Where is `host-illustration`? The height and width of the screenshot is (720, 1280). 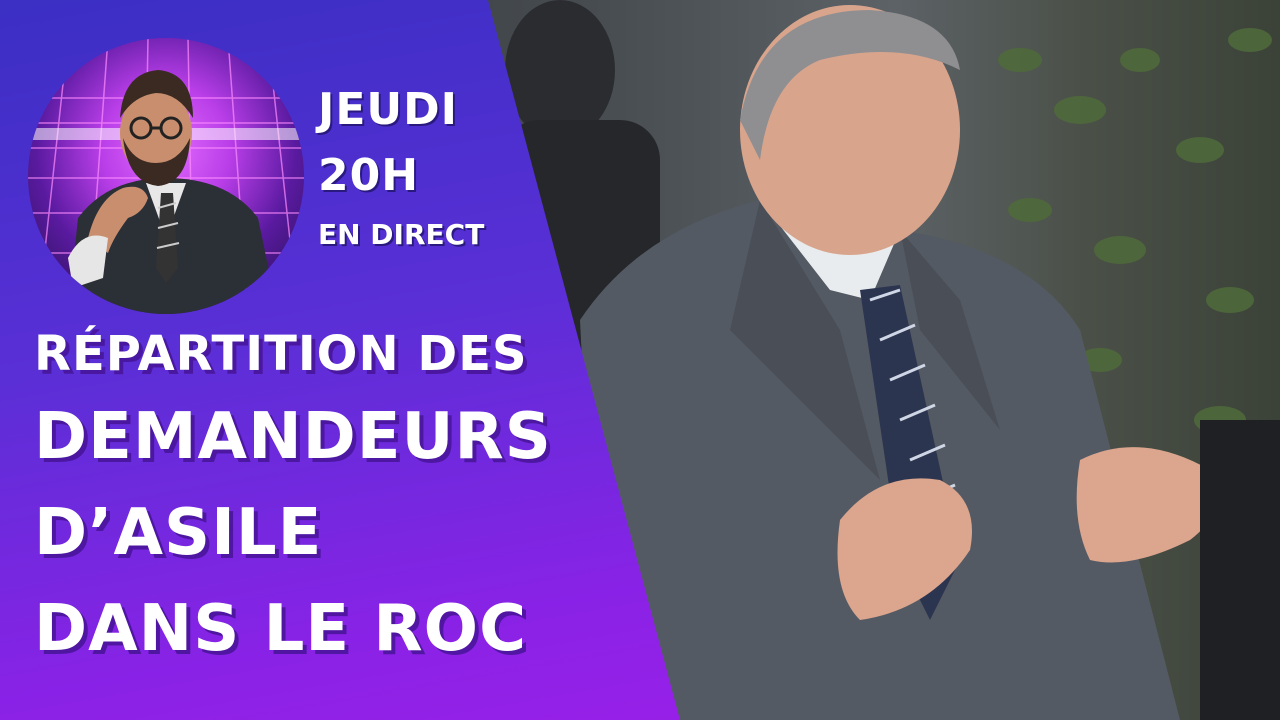 host-illustration is located at coordinates (166, 176).